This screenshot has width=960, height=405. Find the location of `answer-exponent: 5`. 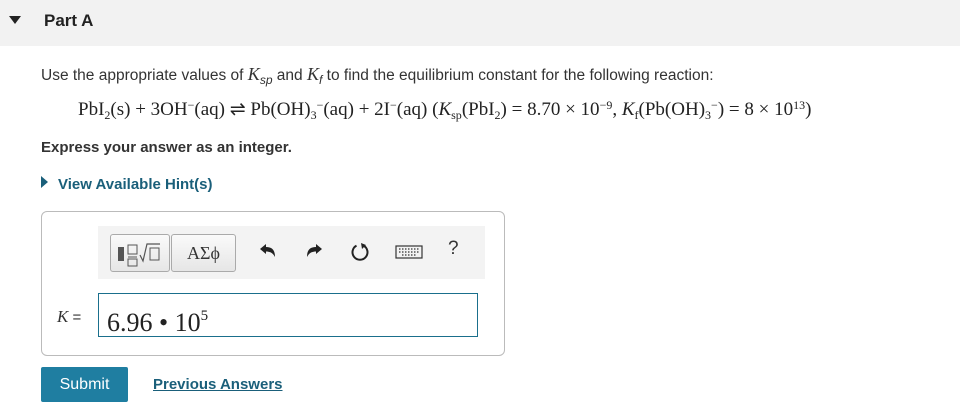

answer-exponent: 5 is located at coordinates (204, 316).